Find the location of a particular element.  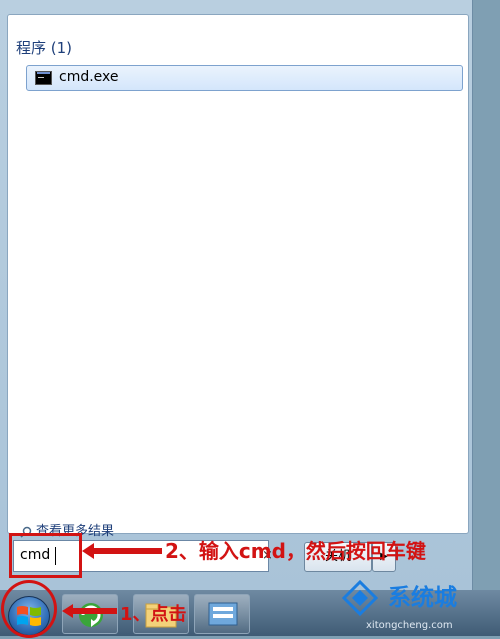

watermark-url: xitongcheng.com is located at coordinates (409, 625).